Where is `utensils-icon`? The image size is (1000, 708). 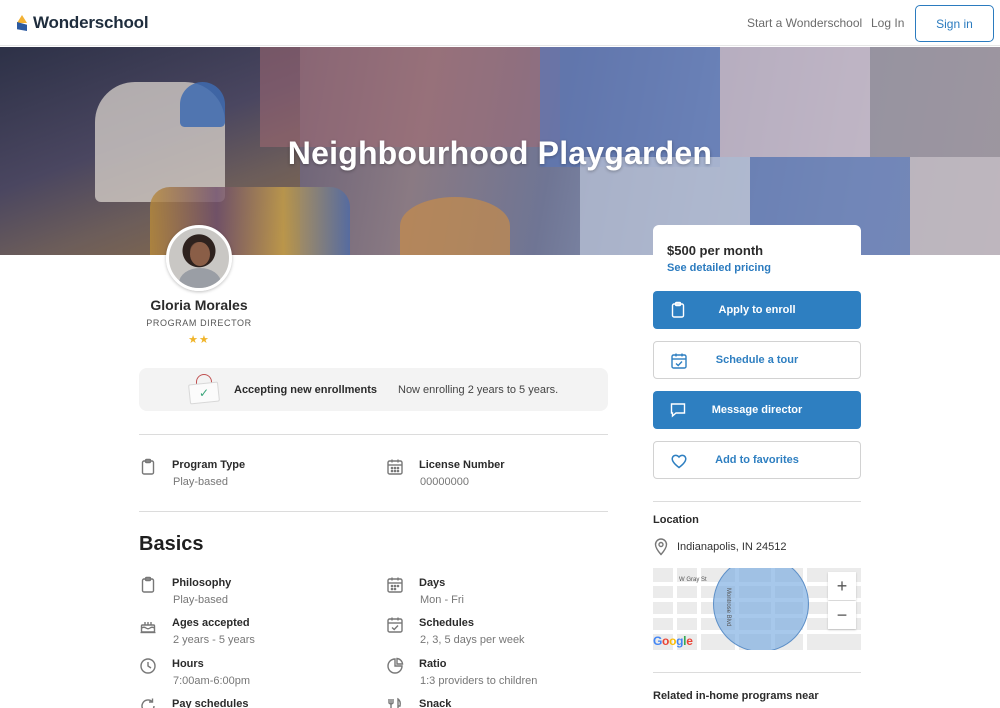 utensils-icon is located at coordinates (394, 702).